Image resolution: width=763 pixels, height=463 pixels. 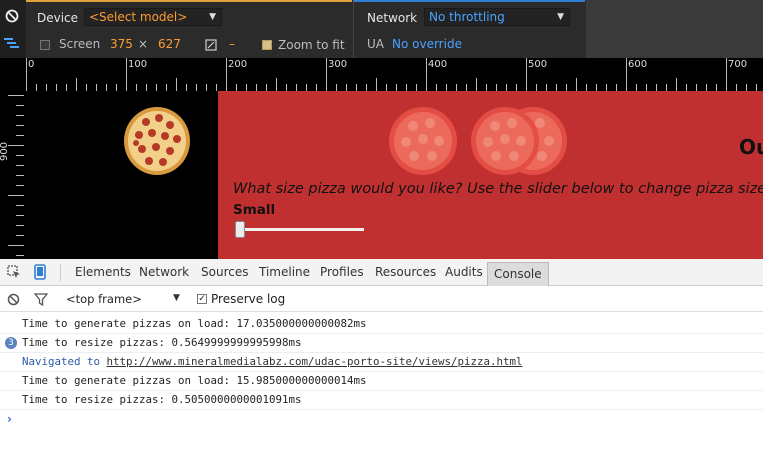 What do you see at coordinates (238, 64) in the screenshot?
I see `ruler-number: 200` at bounding box center [238, 64].